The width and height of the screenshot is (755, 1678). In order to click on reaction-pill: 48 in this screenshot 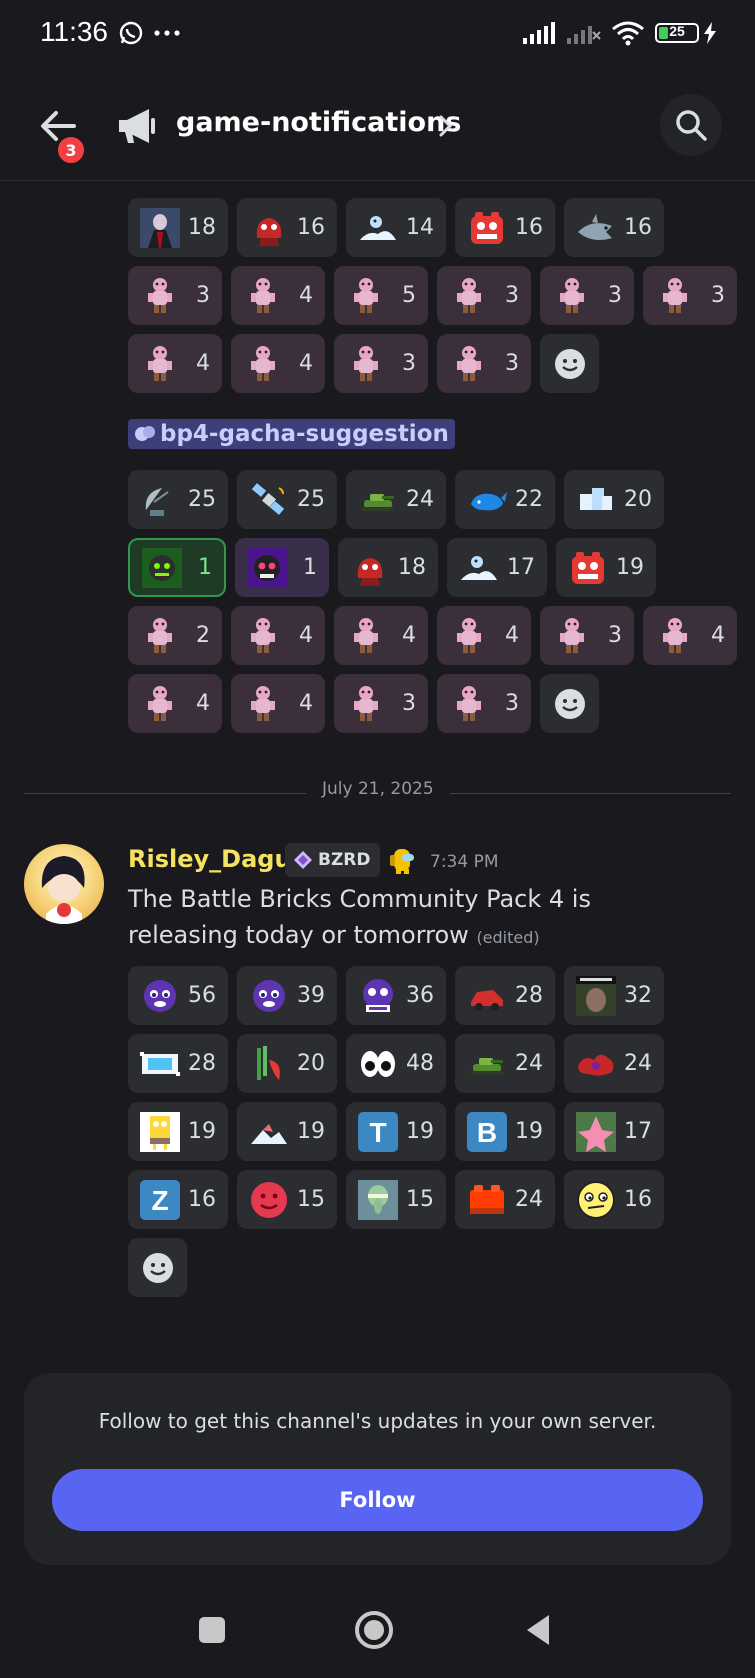, I will do `click(396, 1063)`.